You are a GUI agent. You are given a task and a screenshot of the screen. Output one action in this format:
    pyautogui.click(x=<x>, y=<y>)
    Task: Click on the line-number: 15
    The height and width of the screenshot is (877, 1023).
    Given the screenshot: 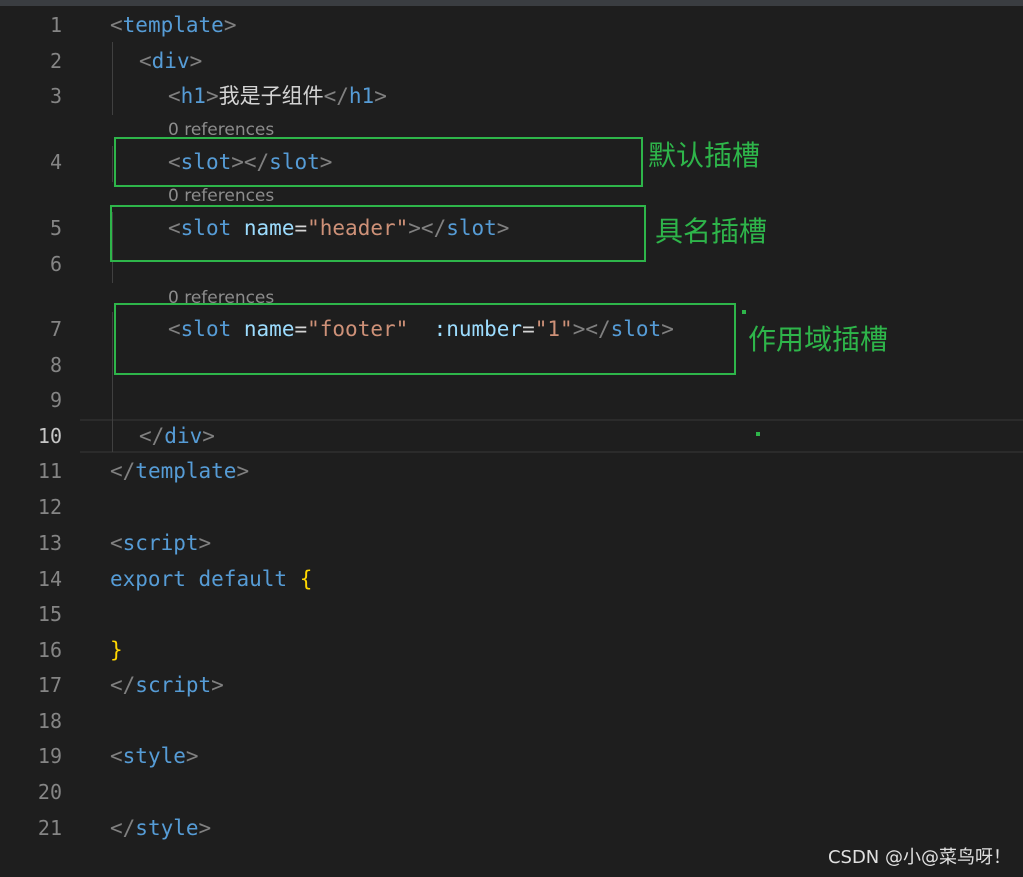 What is the action you would take?
    pyautogui.click(x=49, y=614)
    